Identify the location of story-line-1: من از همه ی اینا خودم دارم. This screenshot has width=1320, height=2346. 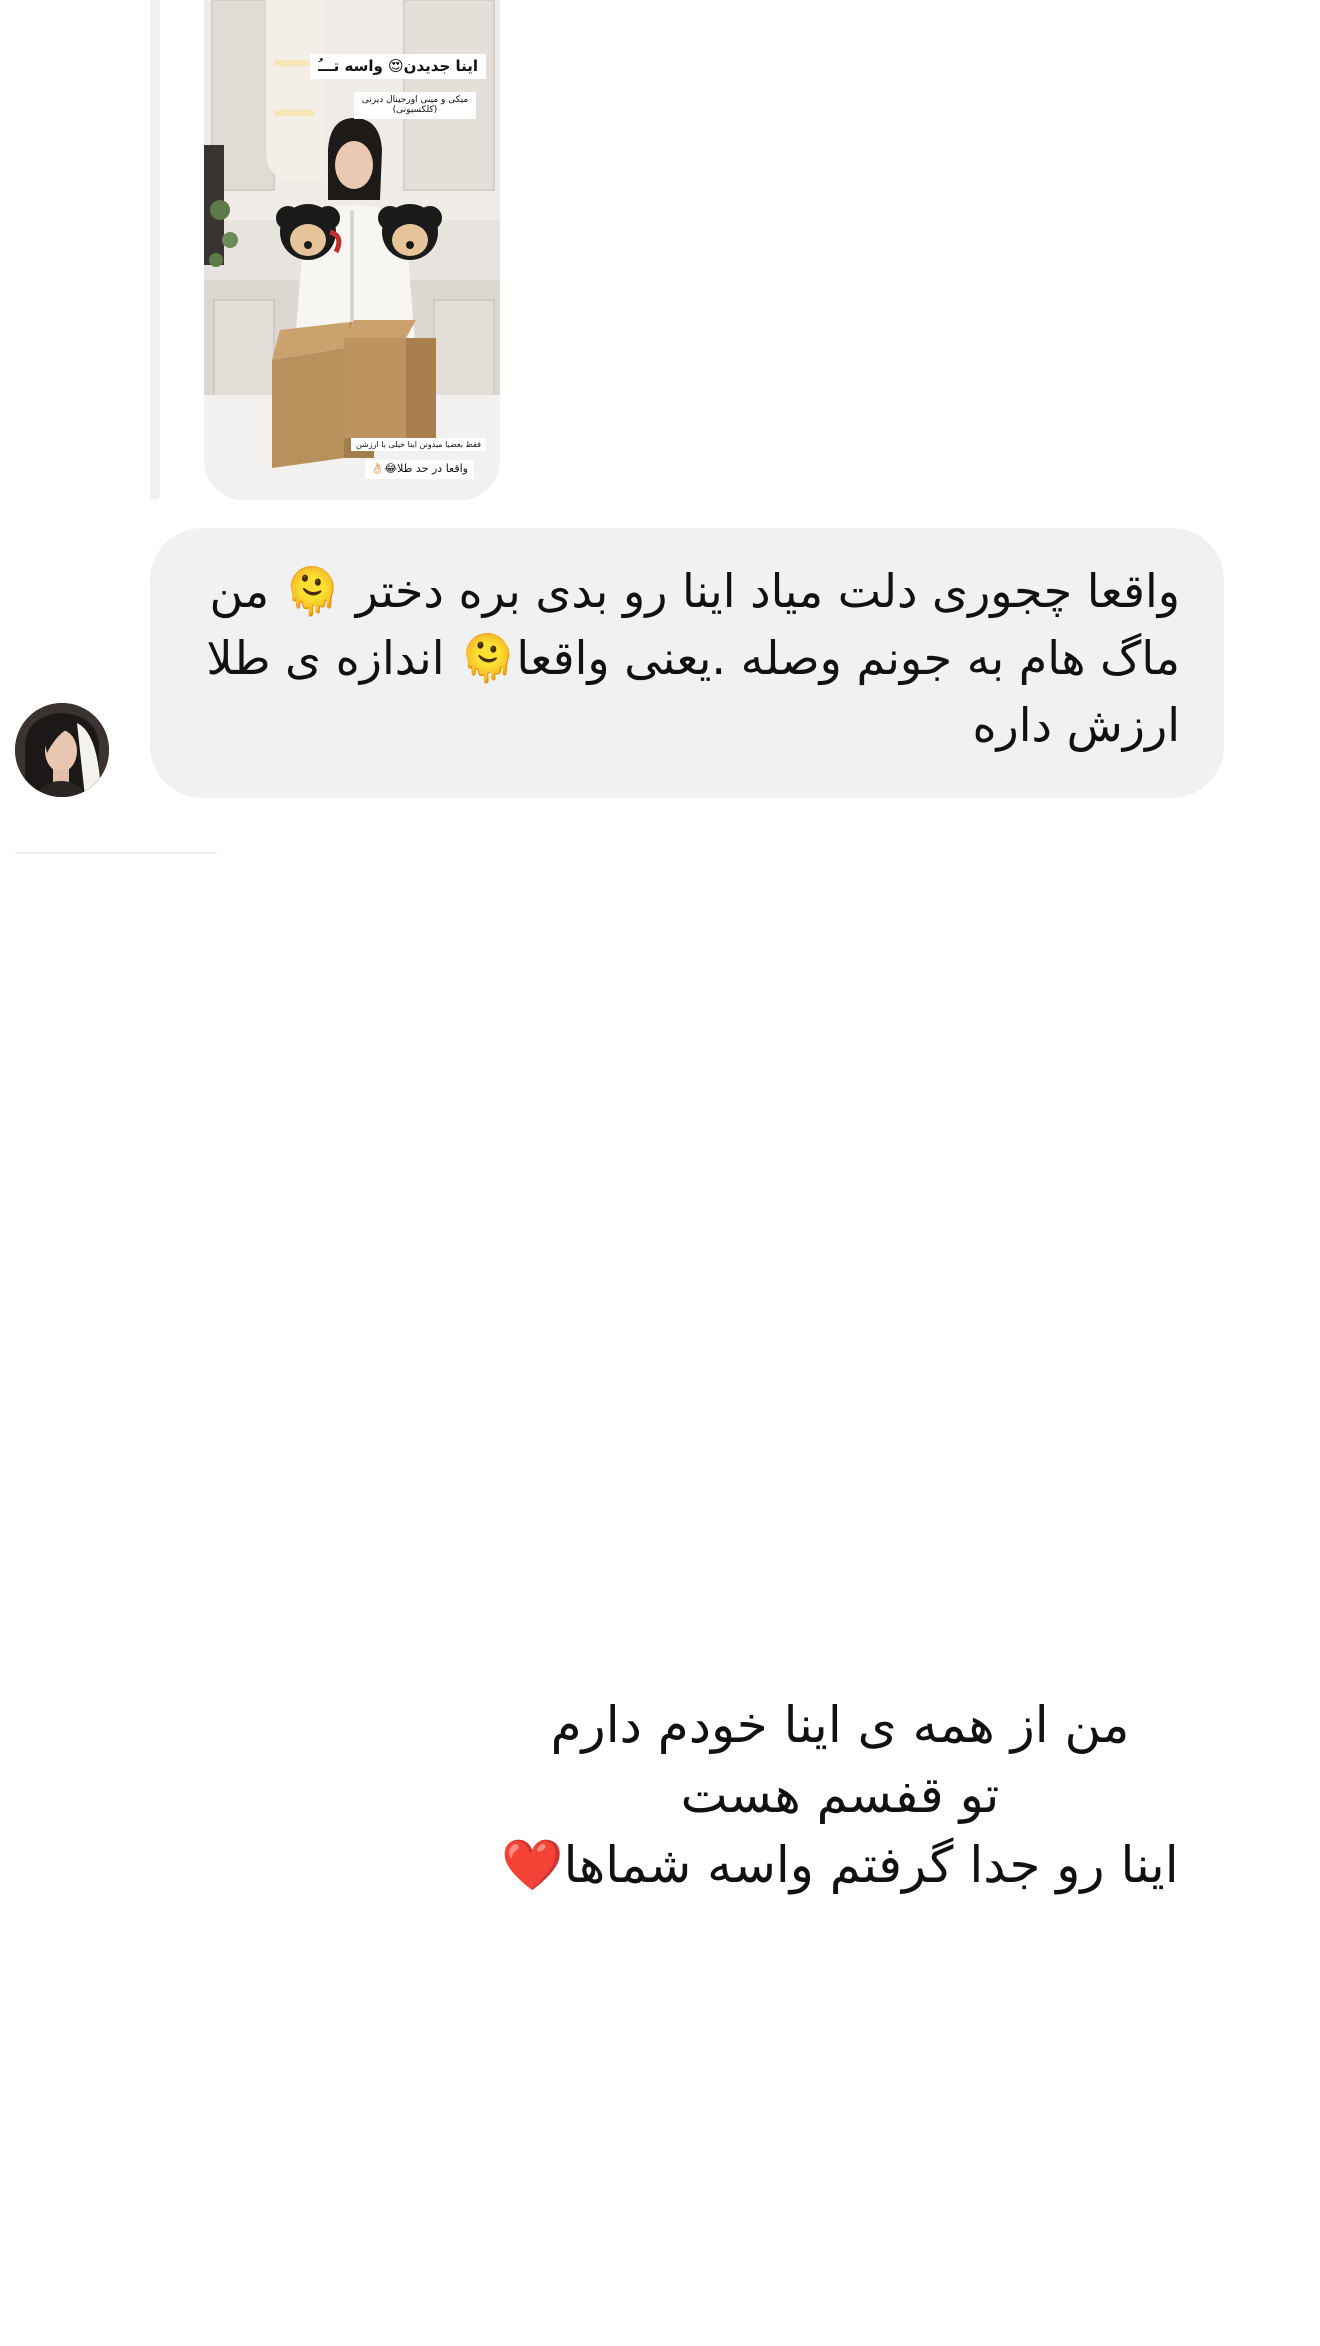
(840, 1725).